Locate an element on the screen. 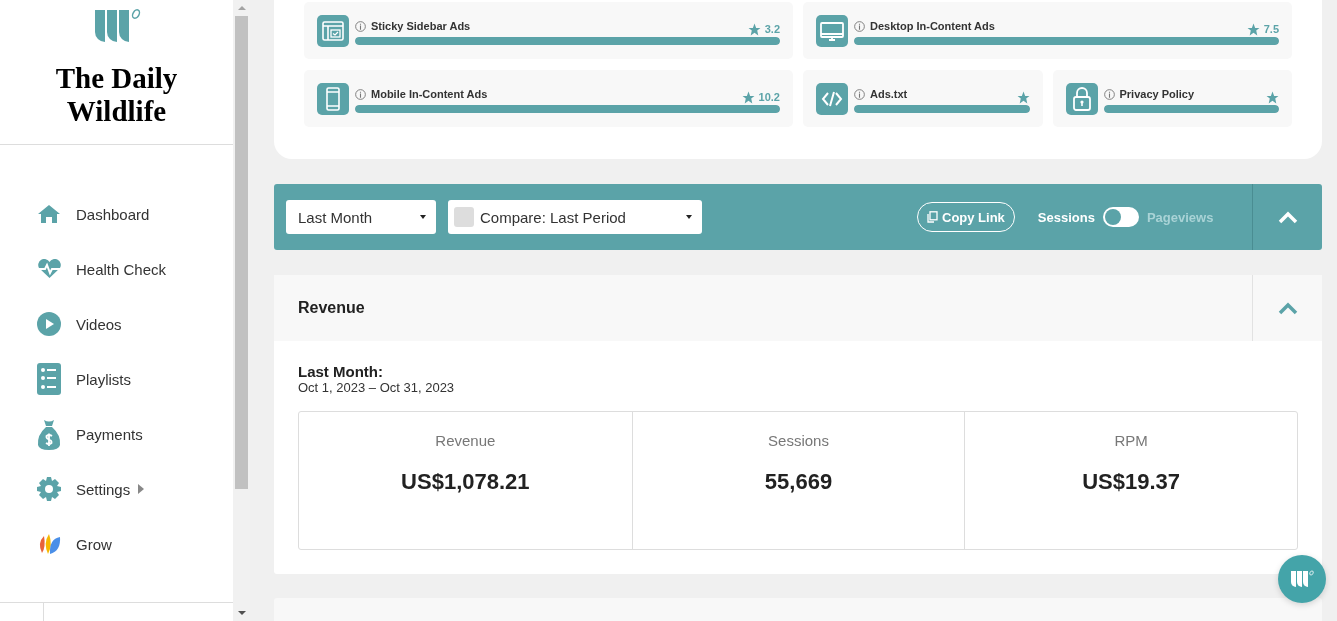 The width and height of the screenshot is (1337, 621). date-range-dropdown: Last Month is located at coordinates (361, 217).